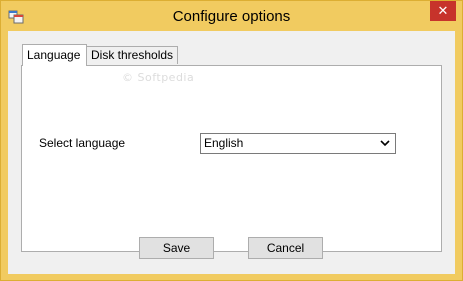 Image resolution: width=463 pixels, height=281 pixels. I want to click on select-language-label: Select language, so click(82, 143).